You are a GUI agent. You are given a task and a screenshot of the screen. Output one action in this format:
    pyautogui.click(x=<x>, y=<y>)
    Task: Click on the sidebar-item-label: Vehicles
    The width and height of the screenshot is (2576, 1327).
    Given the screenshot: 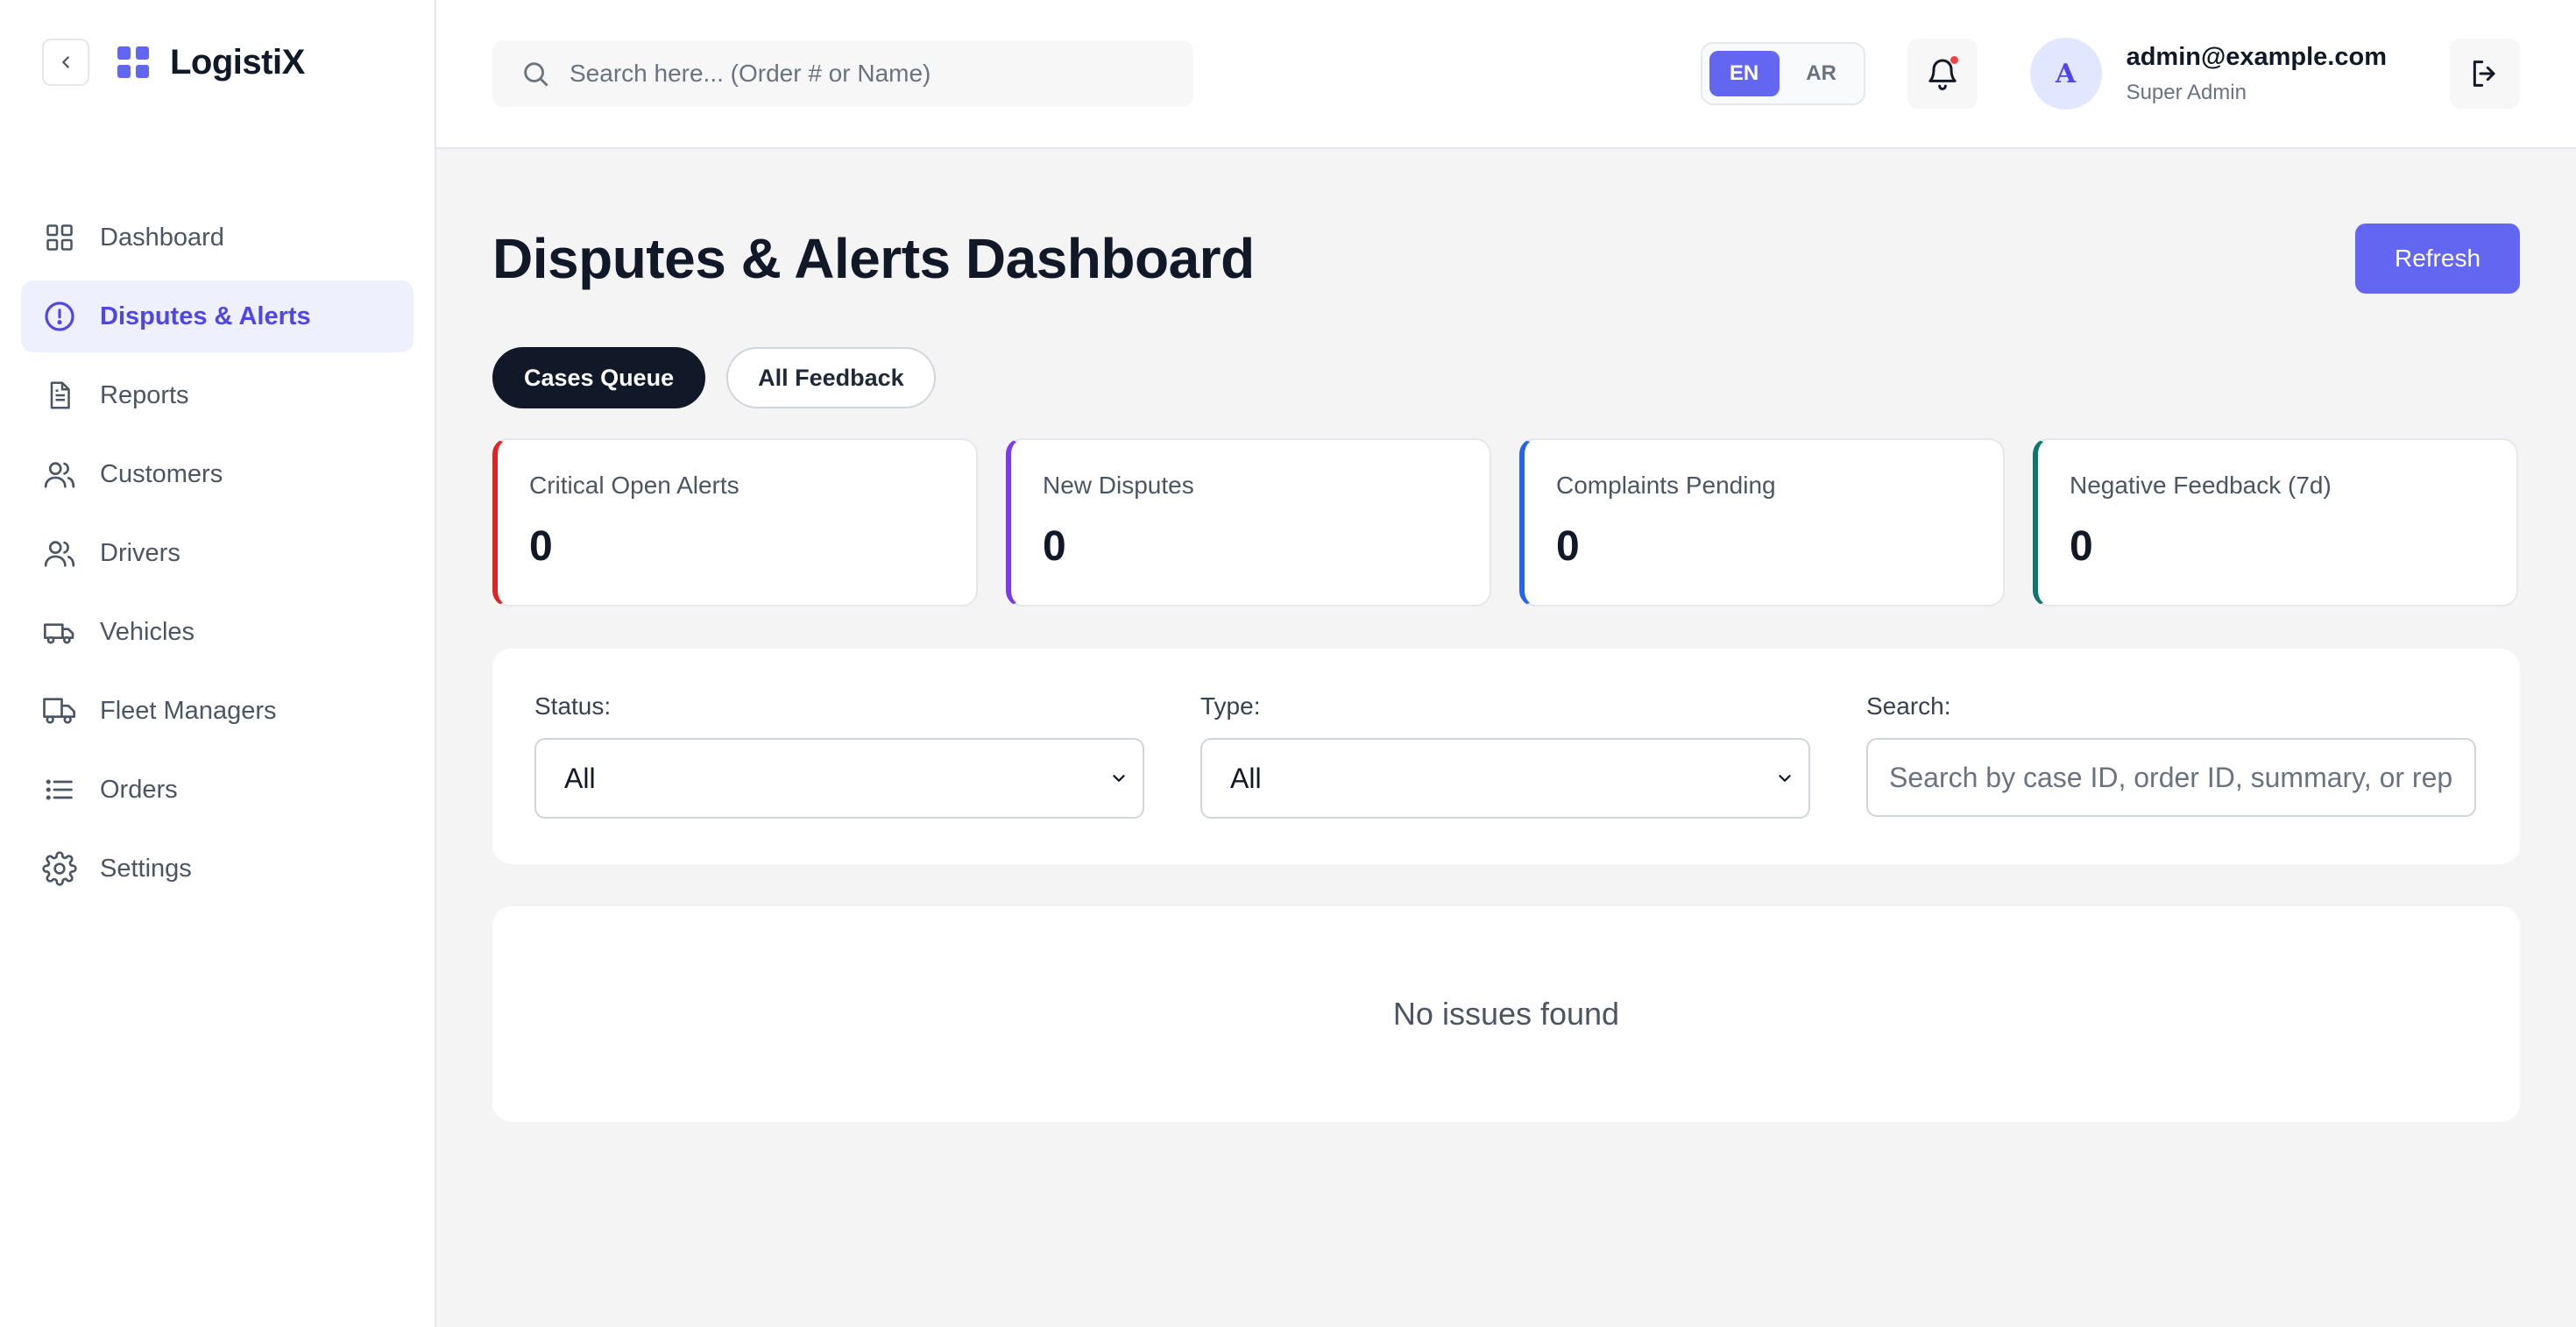 What is the action you would take?
    pyautogui.click(x=147, y=631)
    